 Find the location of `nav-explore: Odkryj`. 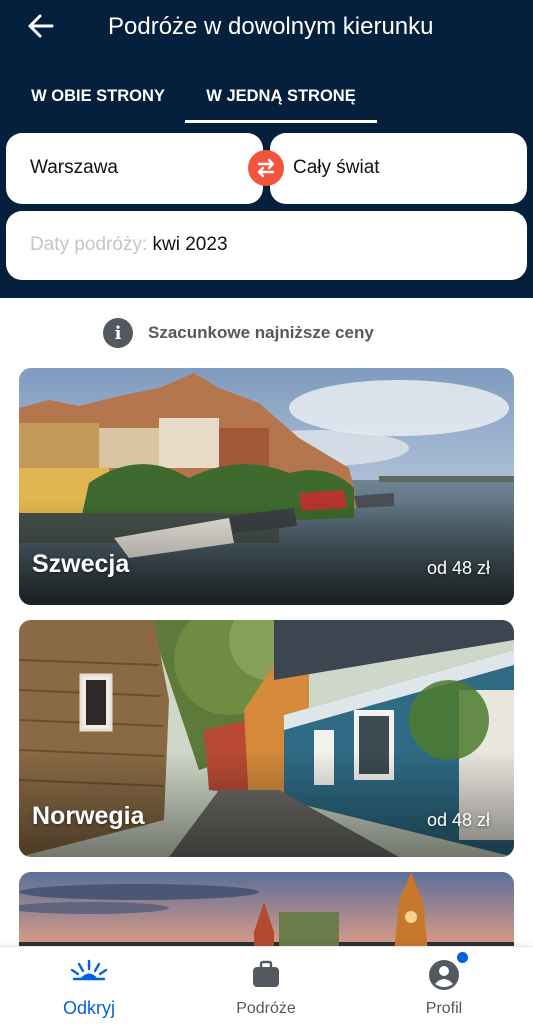

nav-explore: Odkryj is located at coordinates (89, 986).